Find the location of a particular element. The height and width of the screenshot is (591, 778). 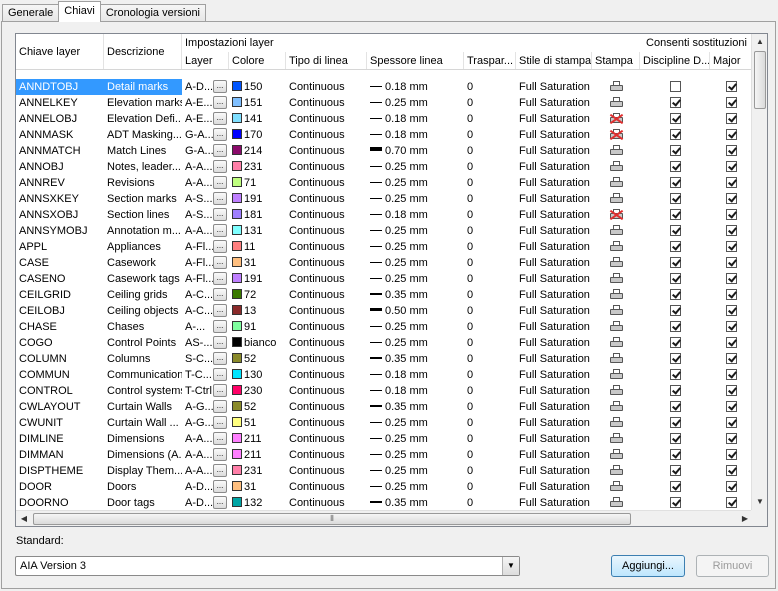

cell-discipline is located at coordinates (675, 407).